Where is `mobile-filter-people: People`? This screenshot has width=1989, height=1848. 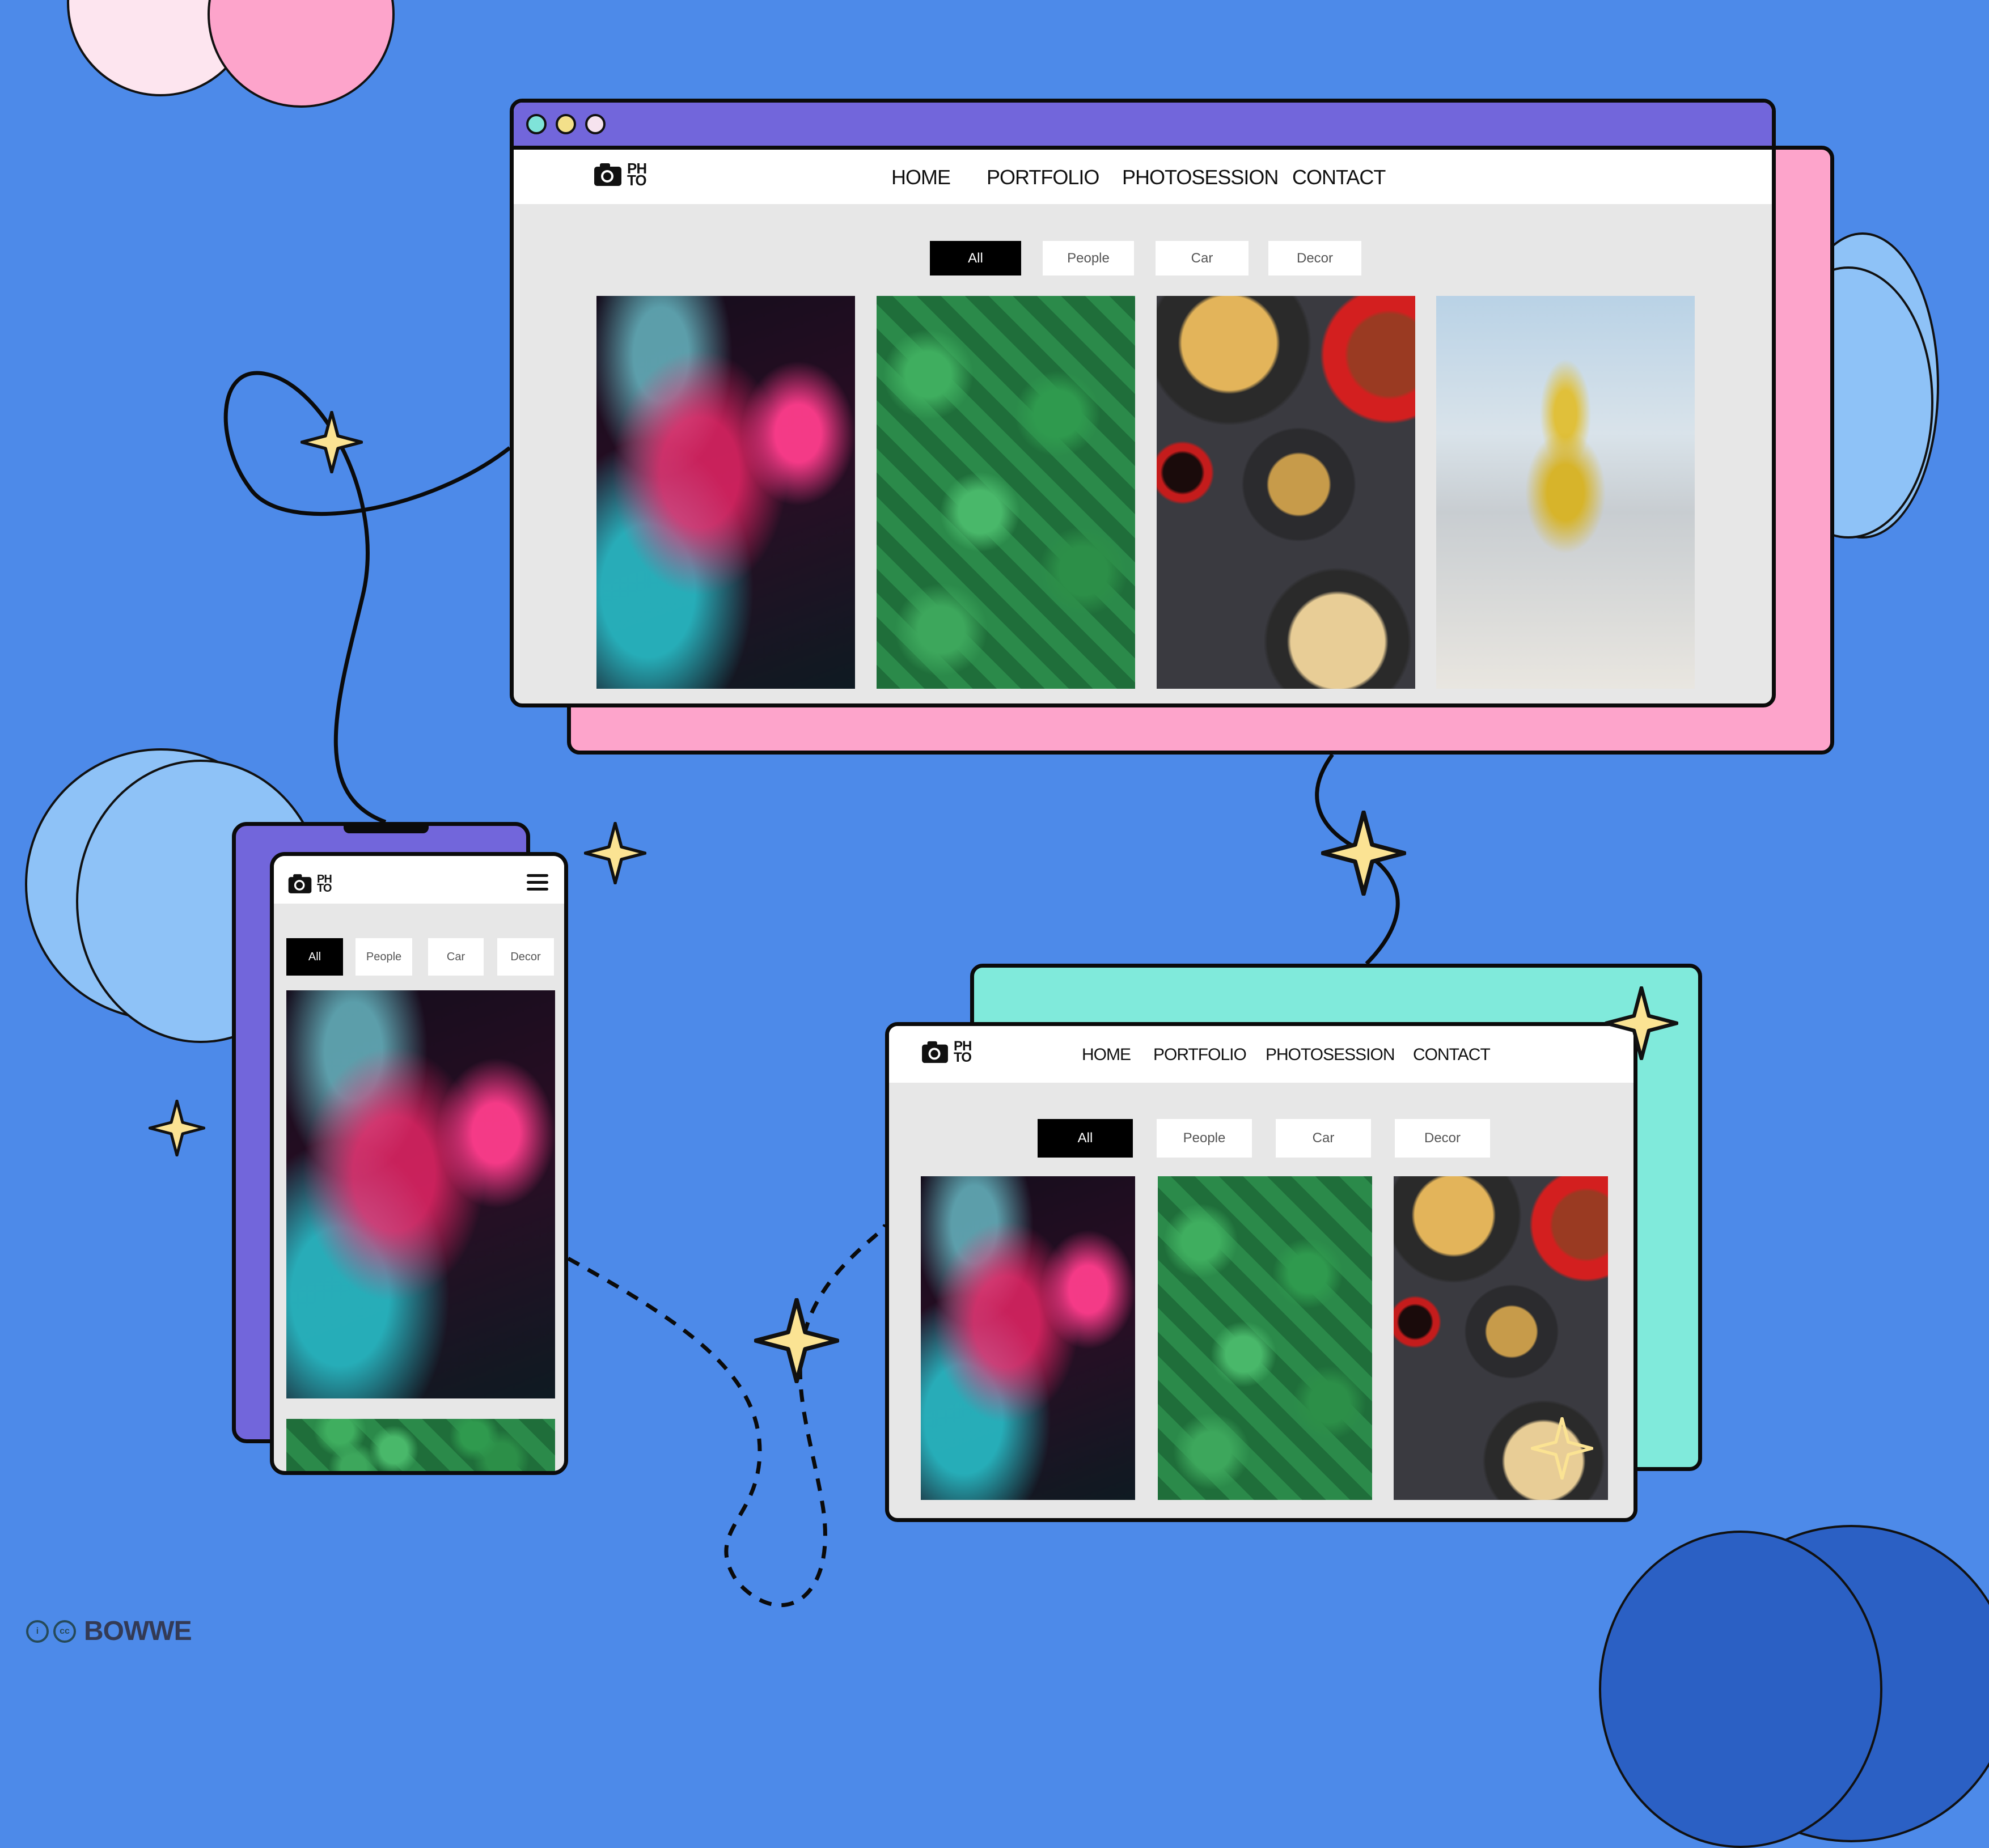 mobile-filter-people: People is located at coordinates (384, 957).